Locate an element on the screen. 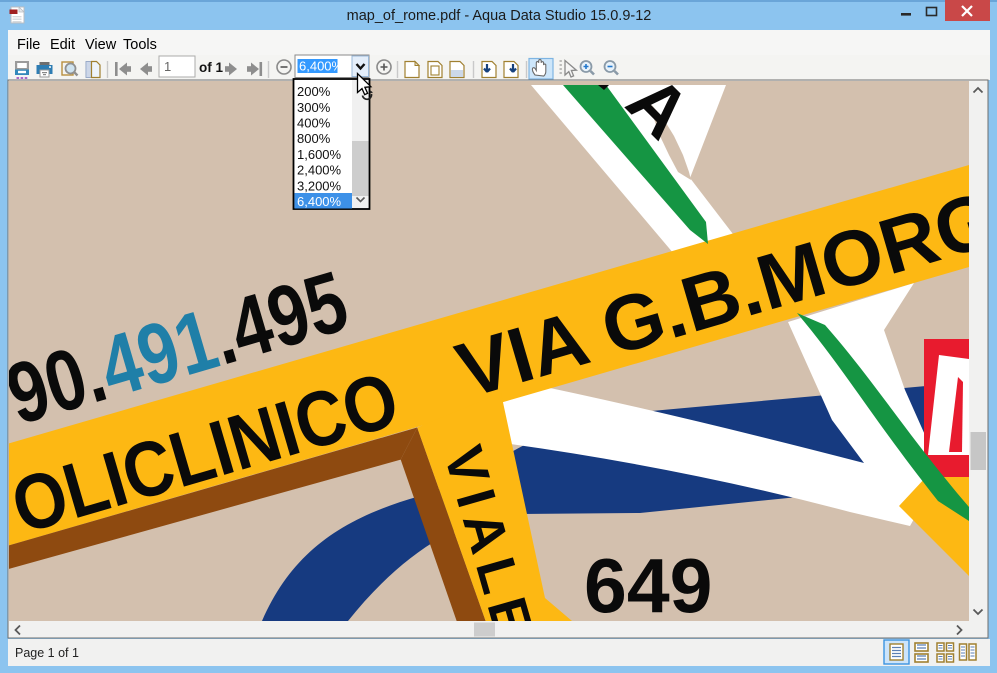 This screenshot has height=673, width=997. svg-text: 3,200% is located at coordinates (319, 185).